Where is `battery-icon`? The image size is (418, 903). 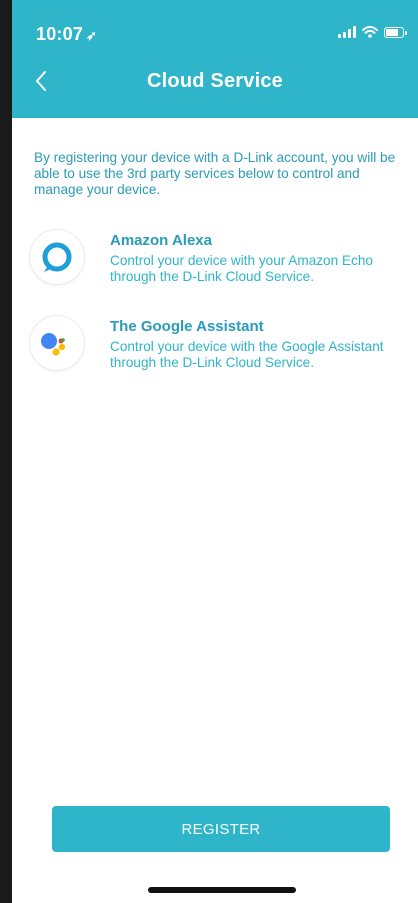 battery-icon is located at coordinates (395, 32).